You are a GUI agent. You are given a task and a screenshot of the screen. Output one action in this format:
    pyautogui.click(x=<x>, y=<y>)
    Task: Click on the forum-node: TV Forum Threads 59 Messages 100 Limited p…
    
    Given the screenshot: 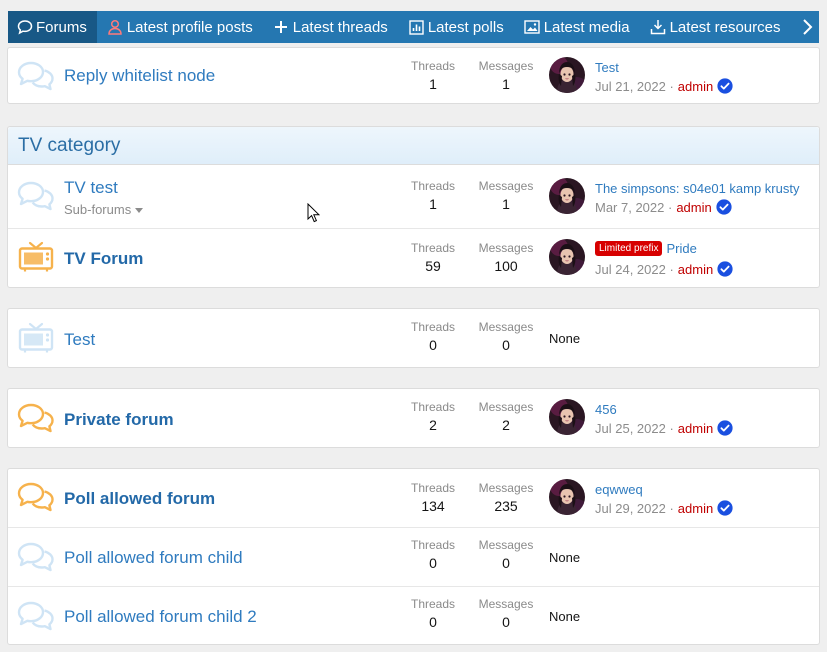 What is the action you would take?
    pyautogui.click(x=413, y=257)
    